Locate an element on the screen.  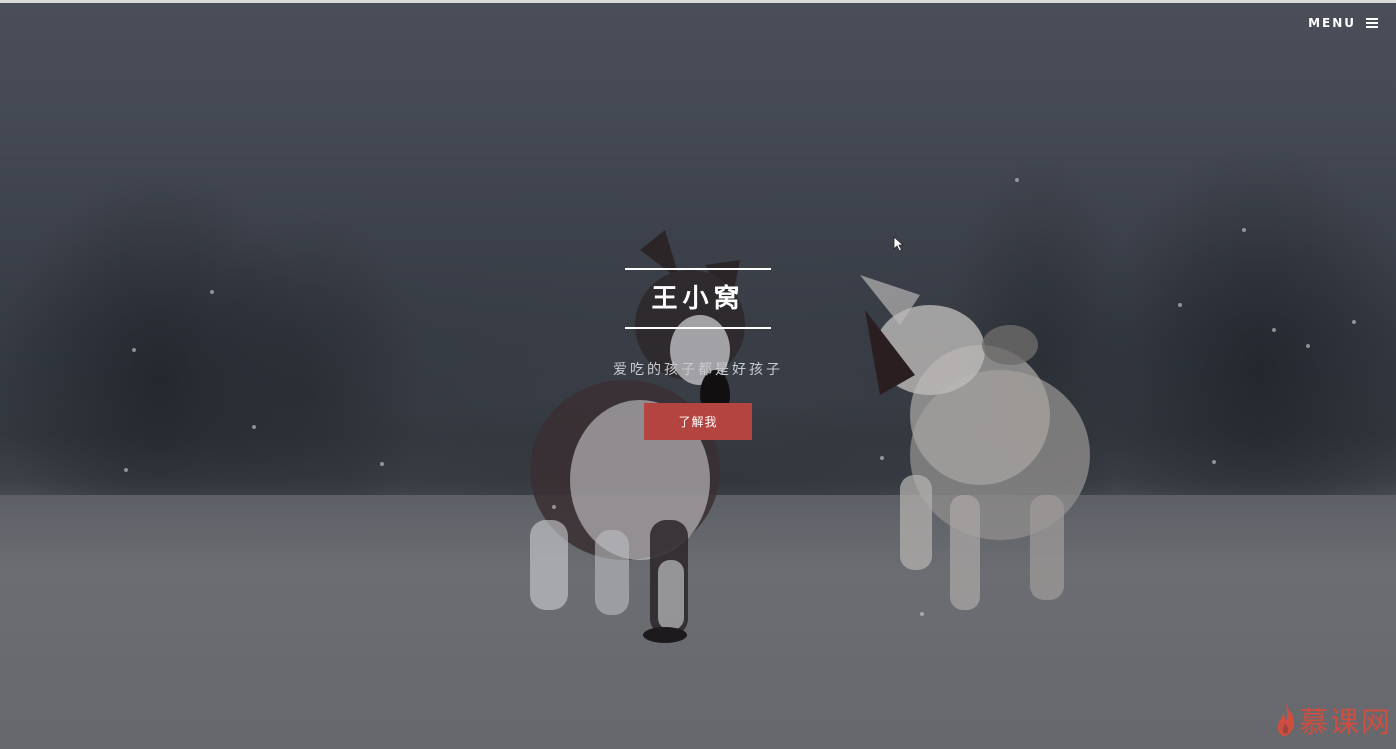
hero-title: 王小窝 is located at coordinates (698, 299).